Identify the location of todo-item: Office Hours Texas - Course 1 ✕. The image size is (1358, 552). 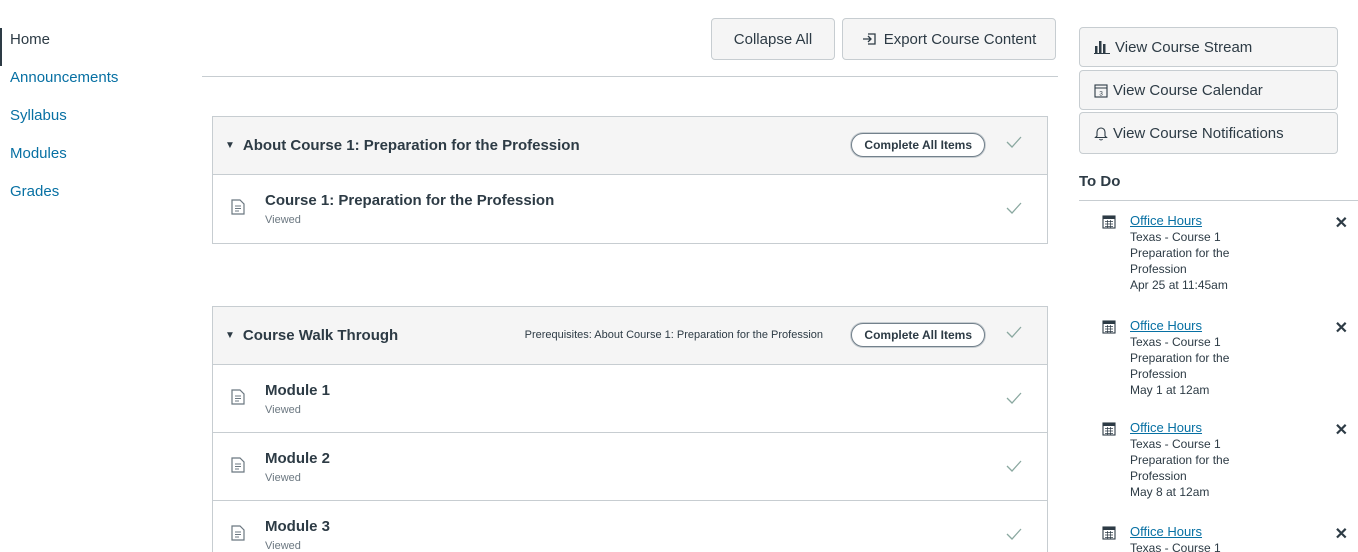
(1230, 538).